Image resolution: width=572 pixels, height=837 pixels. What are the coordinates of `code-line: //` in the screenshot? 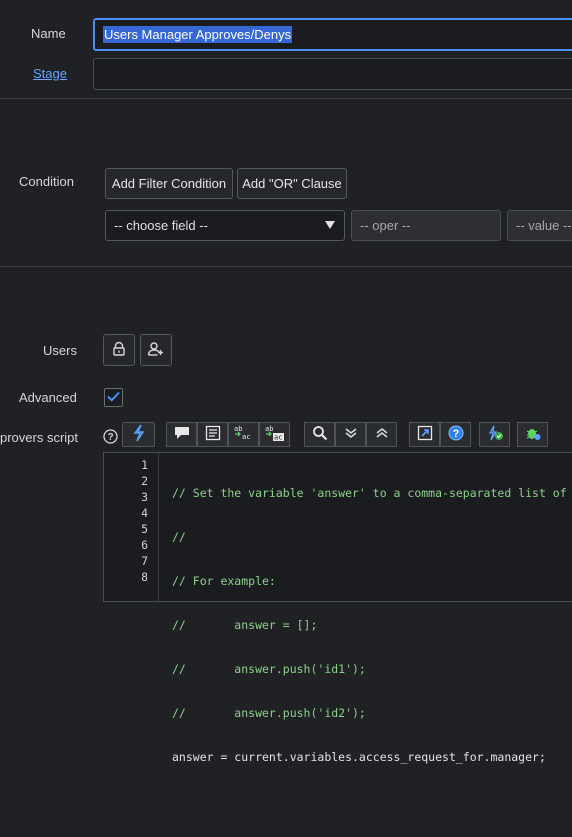 It's located at (179, 537).